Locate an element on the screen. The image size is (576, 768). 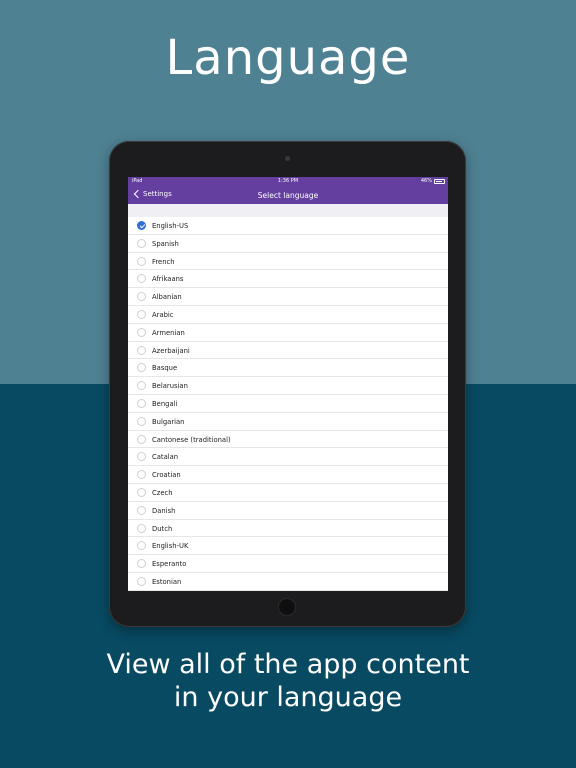
language-label: Bulgarian is located at coordinates (168, 421).